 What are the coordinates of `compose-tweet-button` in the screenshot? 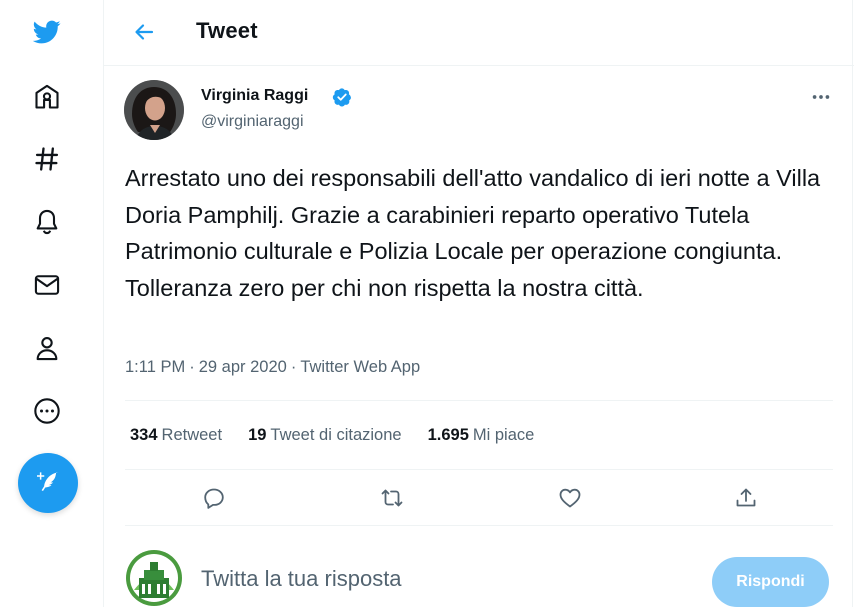 It's located at (48, 483).